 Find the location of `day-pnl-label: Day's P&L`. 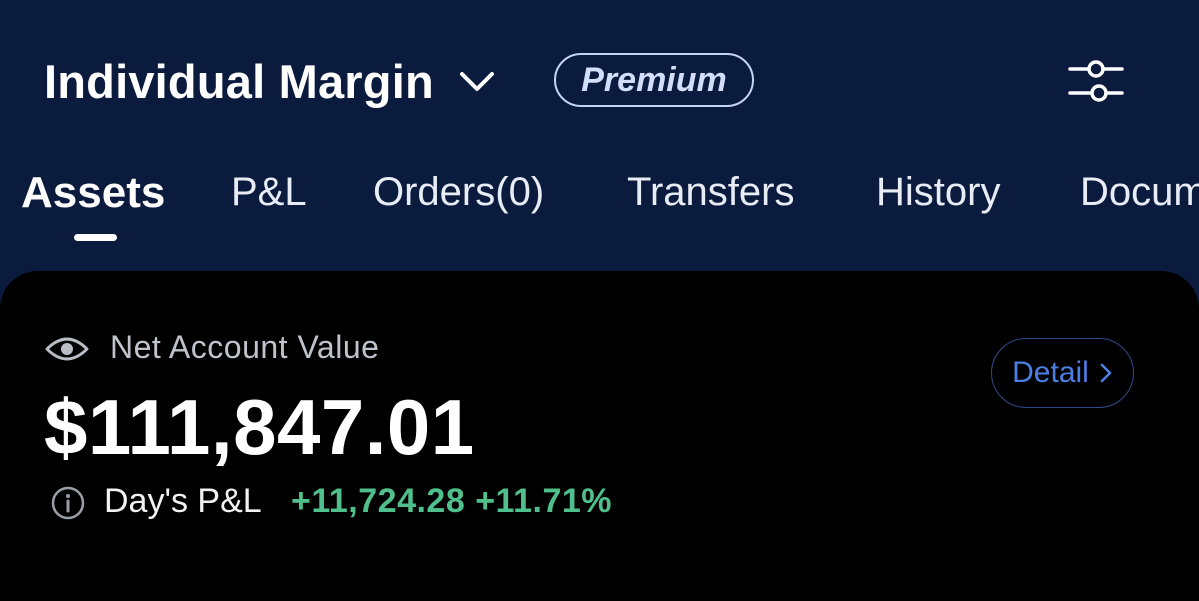

day-pnl-label: Day's P&L is located at coordinates (183, 501).